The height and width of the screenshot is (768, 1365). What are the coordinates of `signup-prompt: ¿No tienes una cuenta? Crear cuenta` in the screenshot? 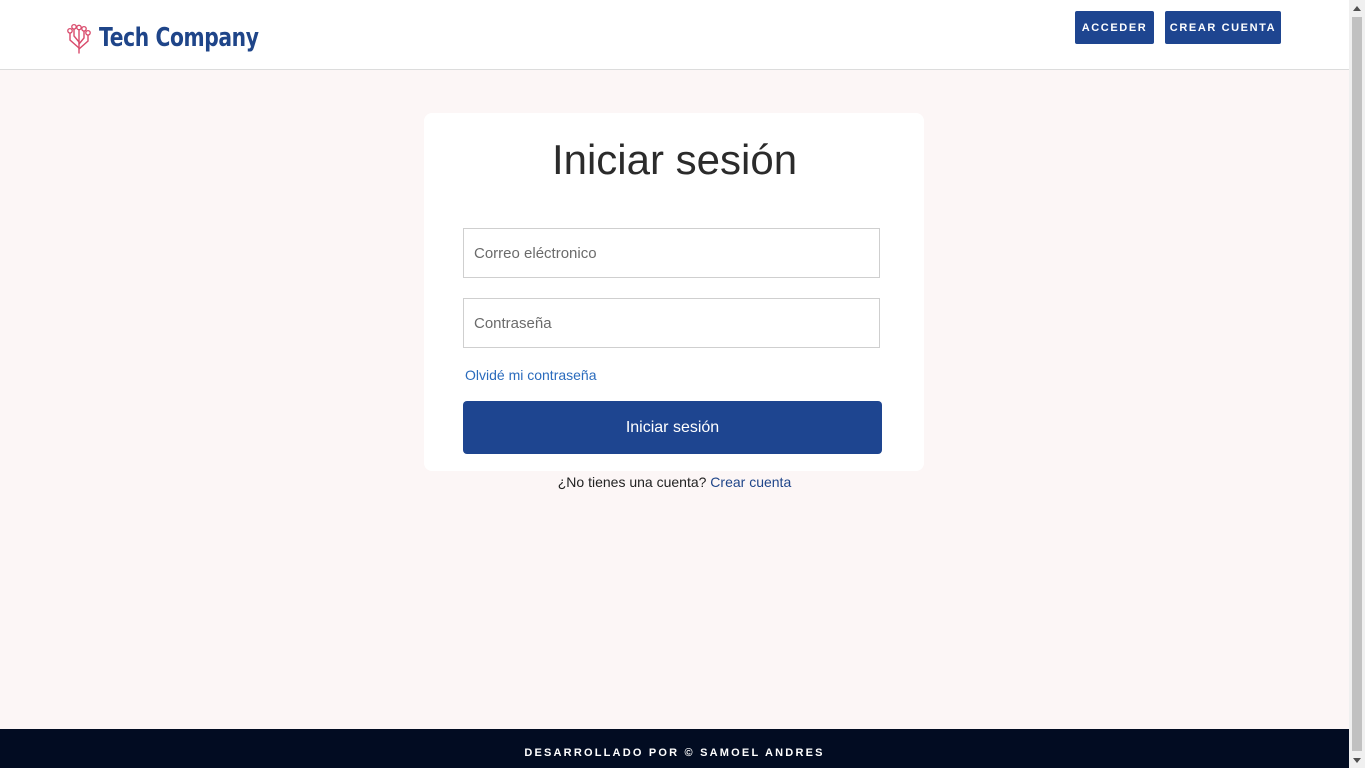 It's located at (674, 482).